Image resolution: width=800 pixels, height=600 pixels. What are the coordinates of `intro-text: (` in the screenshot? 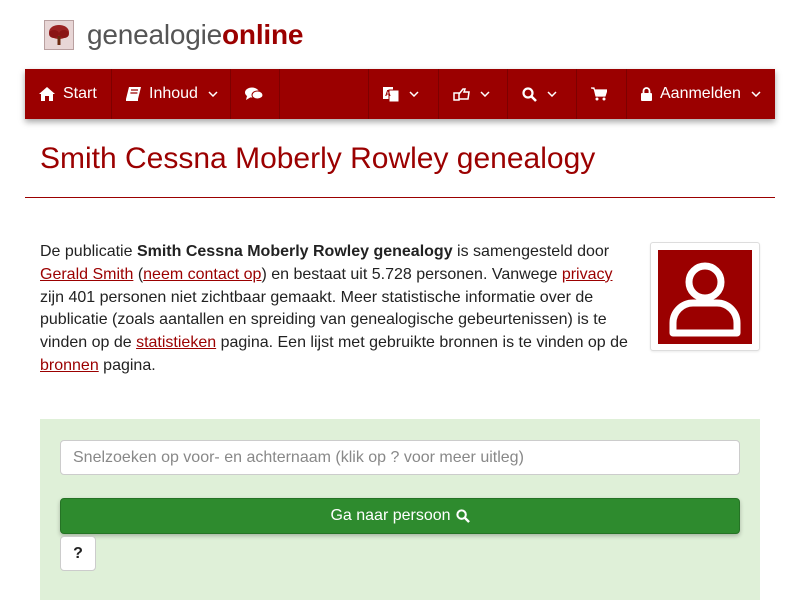 It's located at (138, 274).